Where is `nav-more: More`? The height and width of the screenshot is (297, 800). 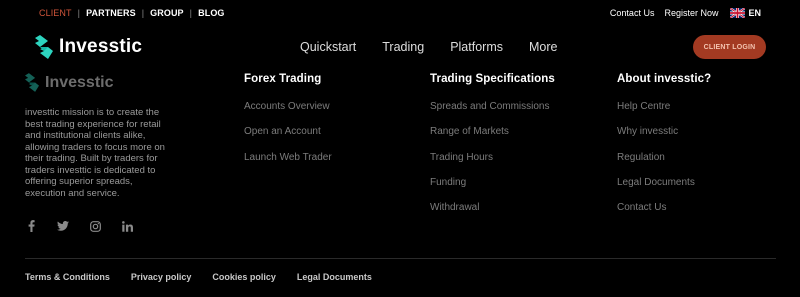
nav-more: More is located at coordinates (543, 47).